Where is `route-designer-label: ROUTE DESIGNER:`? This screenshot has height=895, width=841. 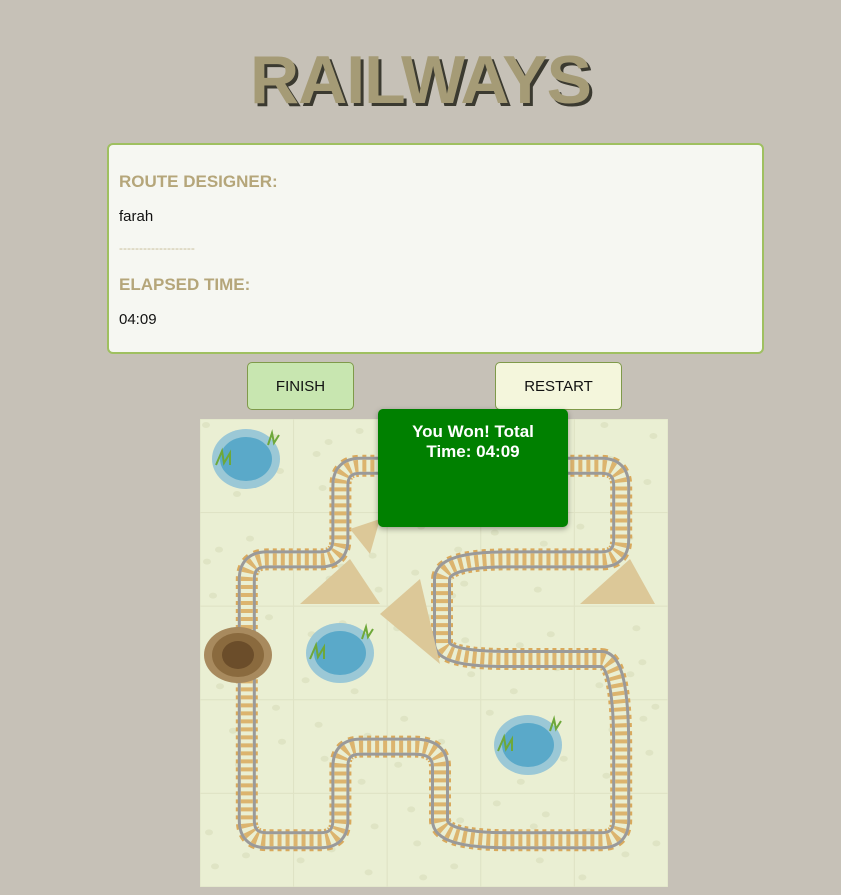 route-designer-label: ROUTE DESIGNER: is located at coordinates (198, 181).